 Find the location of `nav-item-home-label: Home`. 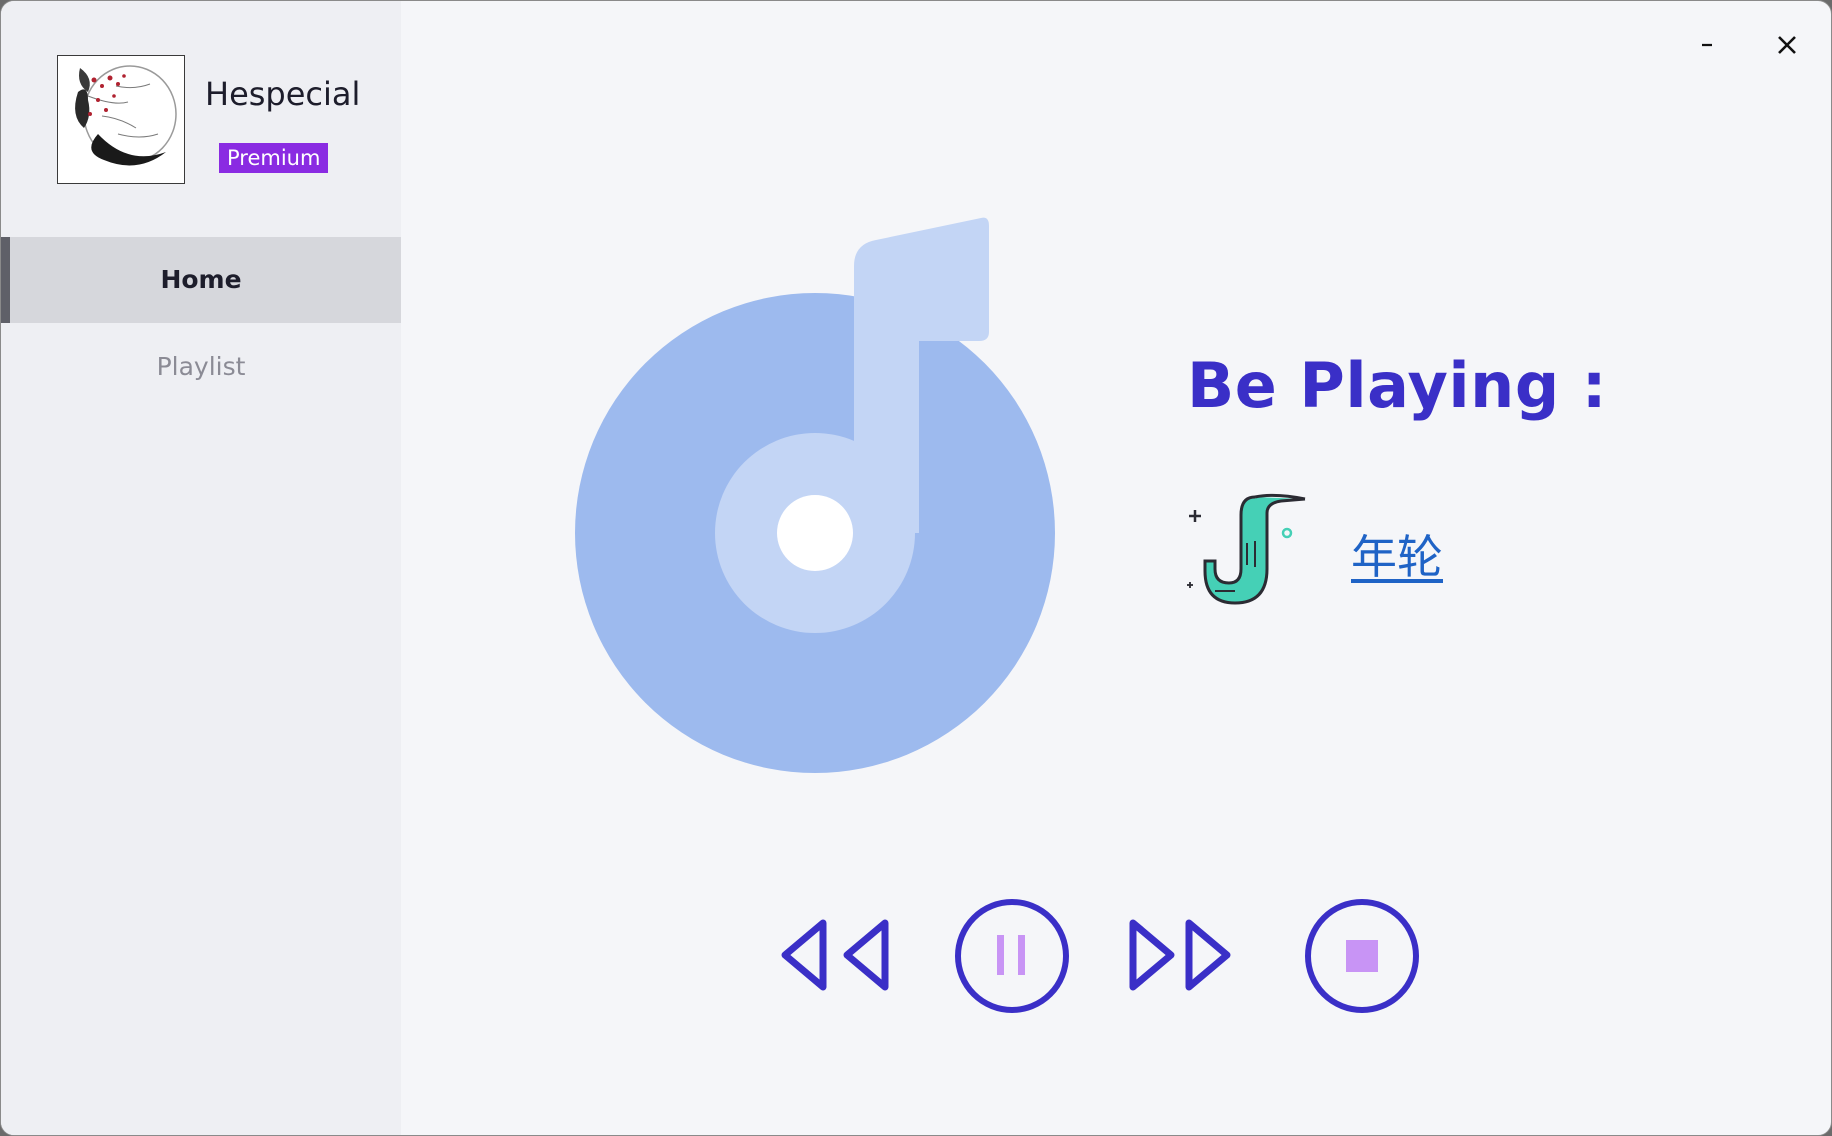

nav-item-home-label: Home is located at coordinates (201, 279).